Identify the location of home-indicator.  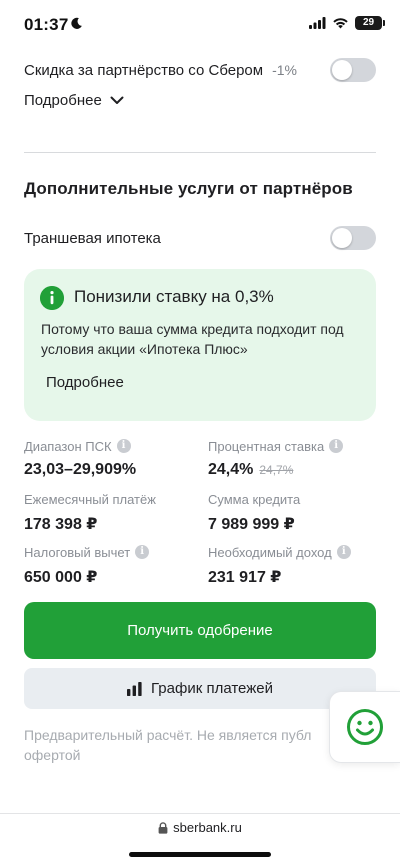
(200, 854).